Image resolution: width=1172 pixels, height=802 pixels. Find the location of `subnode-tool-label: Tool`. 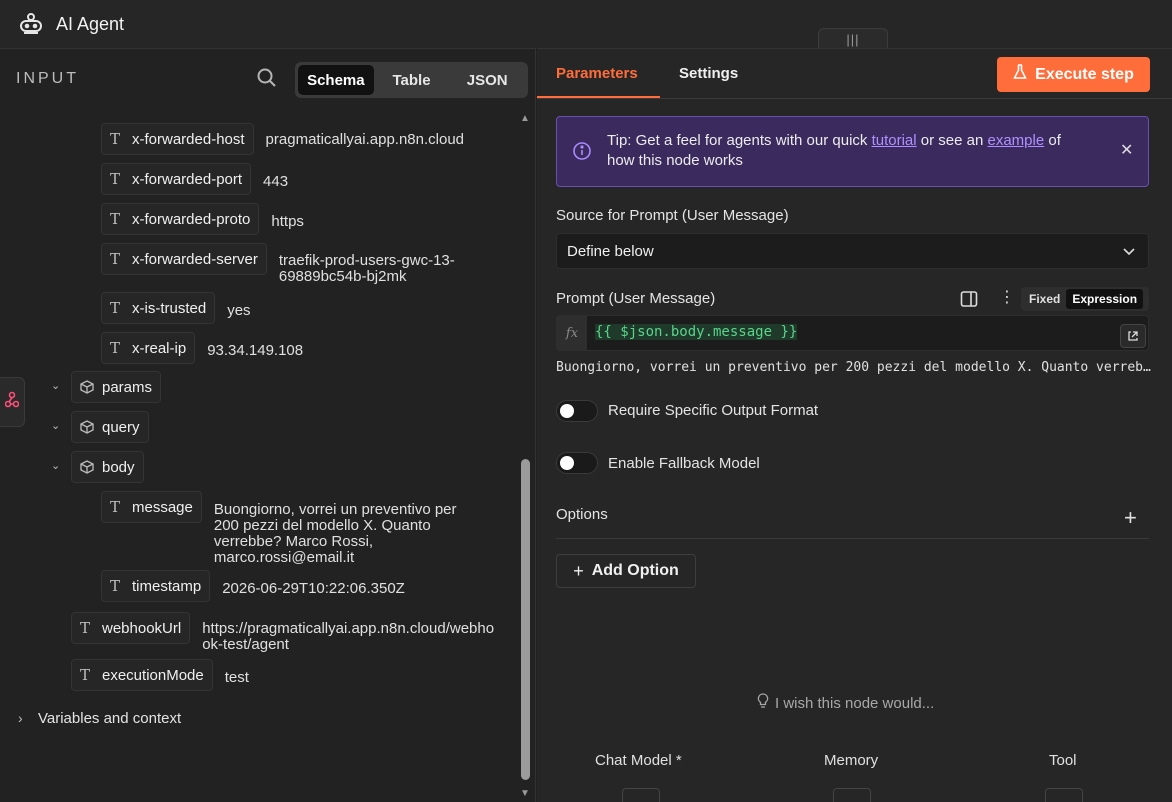

subnode-tool-label: Tool is located at coordinates (1063, 760).